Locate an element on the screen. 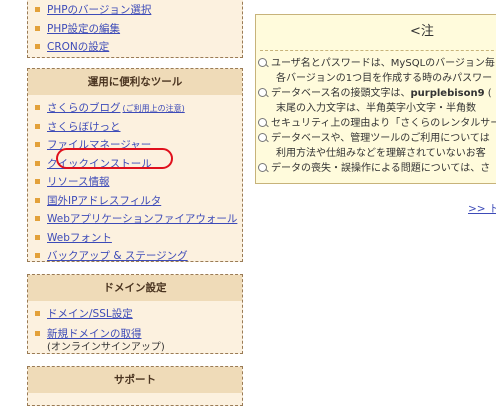 This screenshot has height=406, width=496. notice-line: 末尾の入力文字は、半角英字小文字・半角数 is located at coordinates (377, 108).